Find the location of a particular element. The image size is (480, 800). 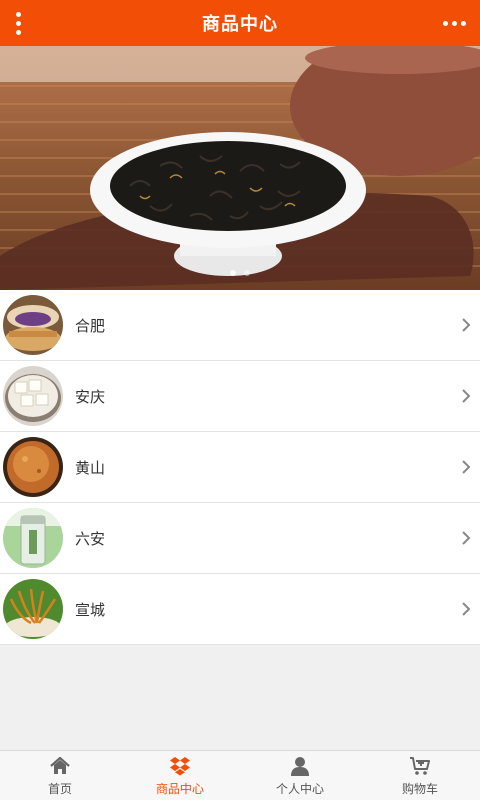

list-item-hefei: 合肥 is located at coordinates (240, 325).